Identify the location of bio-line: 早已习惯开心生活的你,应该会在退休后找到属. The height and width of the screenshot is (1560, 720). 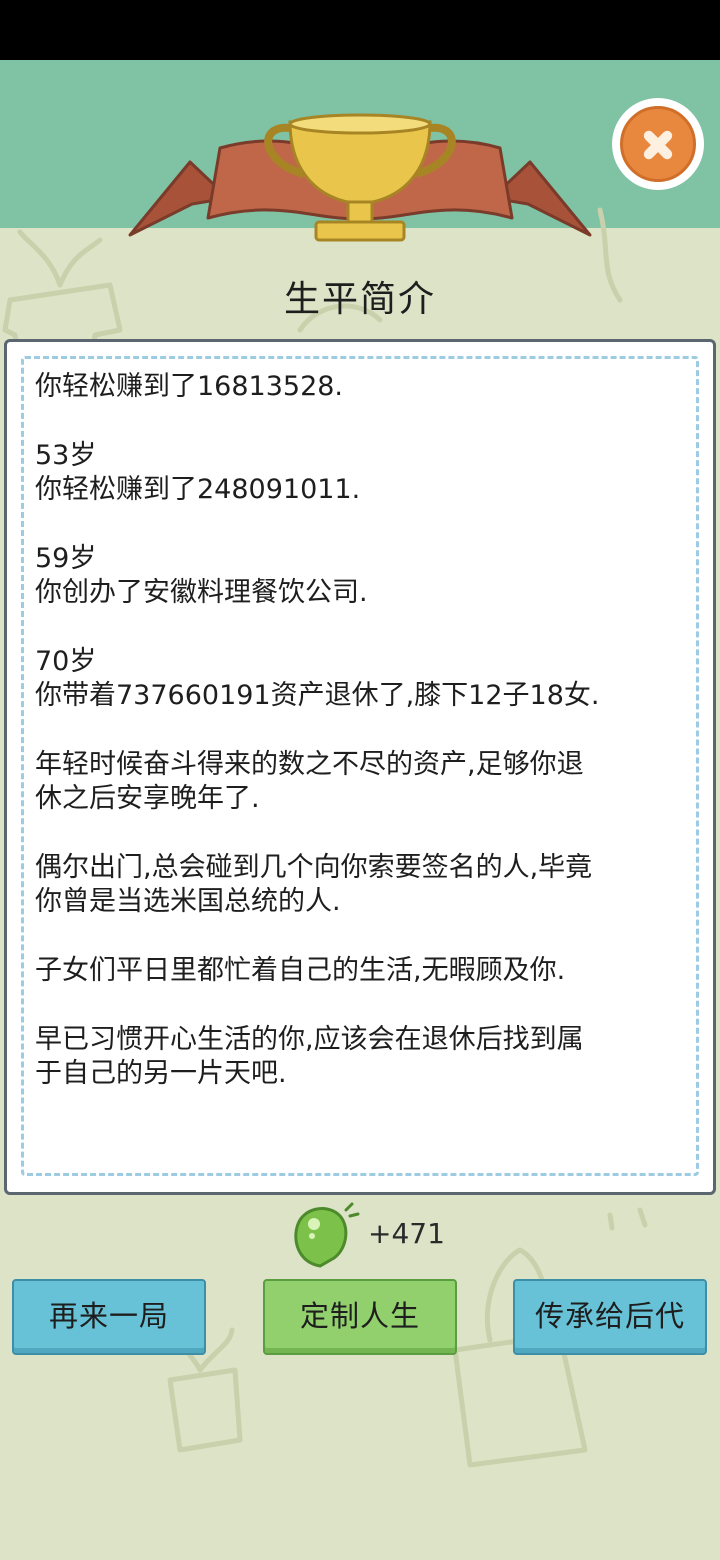
(309, 1039).